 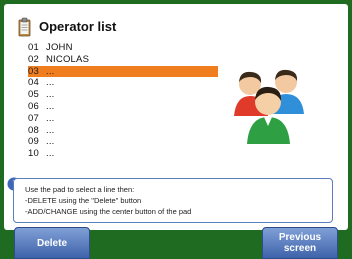 What do you see at coordinates (80, 189) in the screenshot?
I see `info-line-1: Use the pad to select a line then:` at bounding box center [80, 189].